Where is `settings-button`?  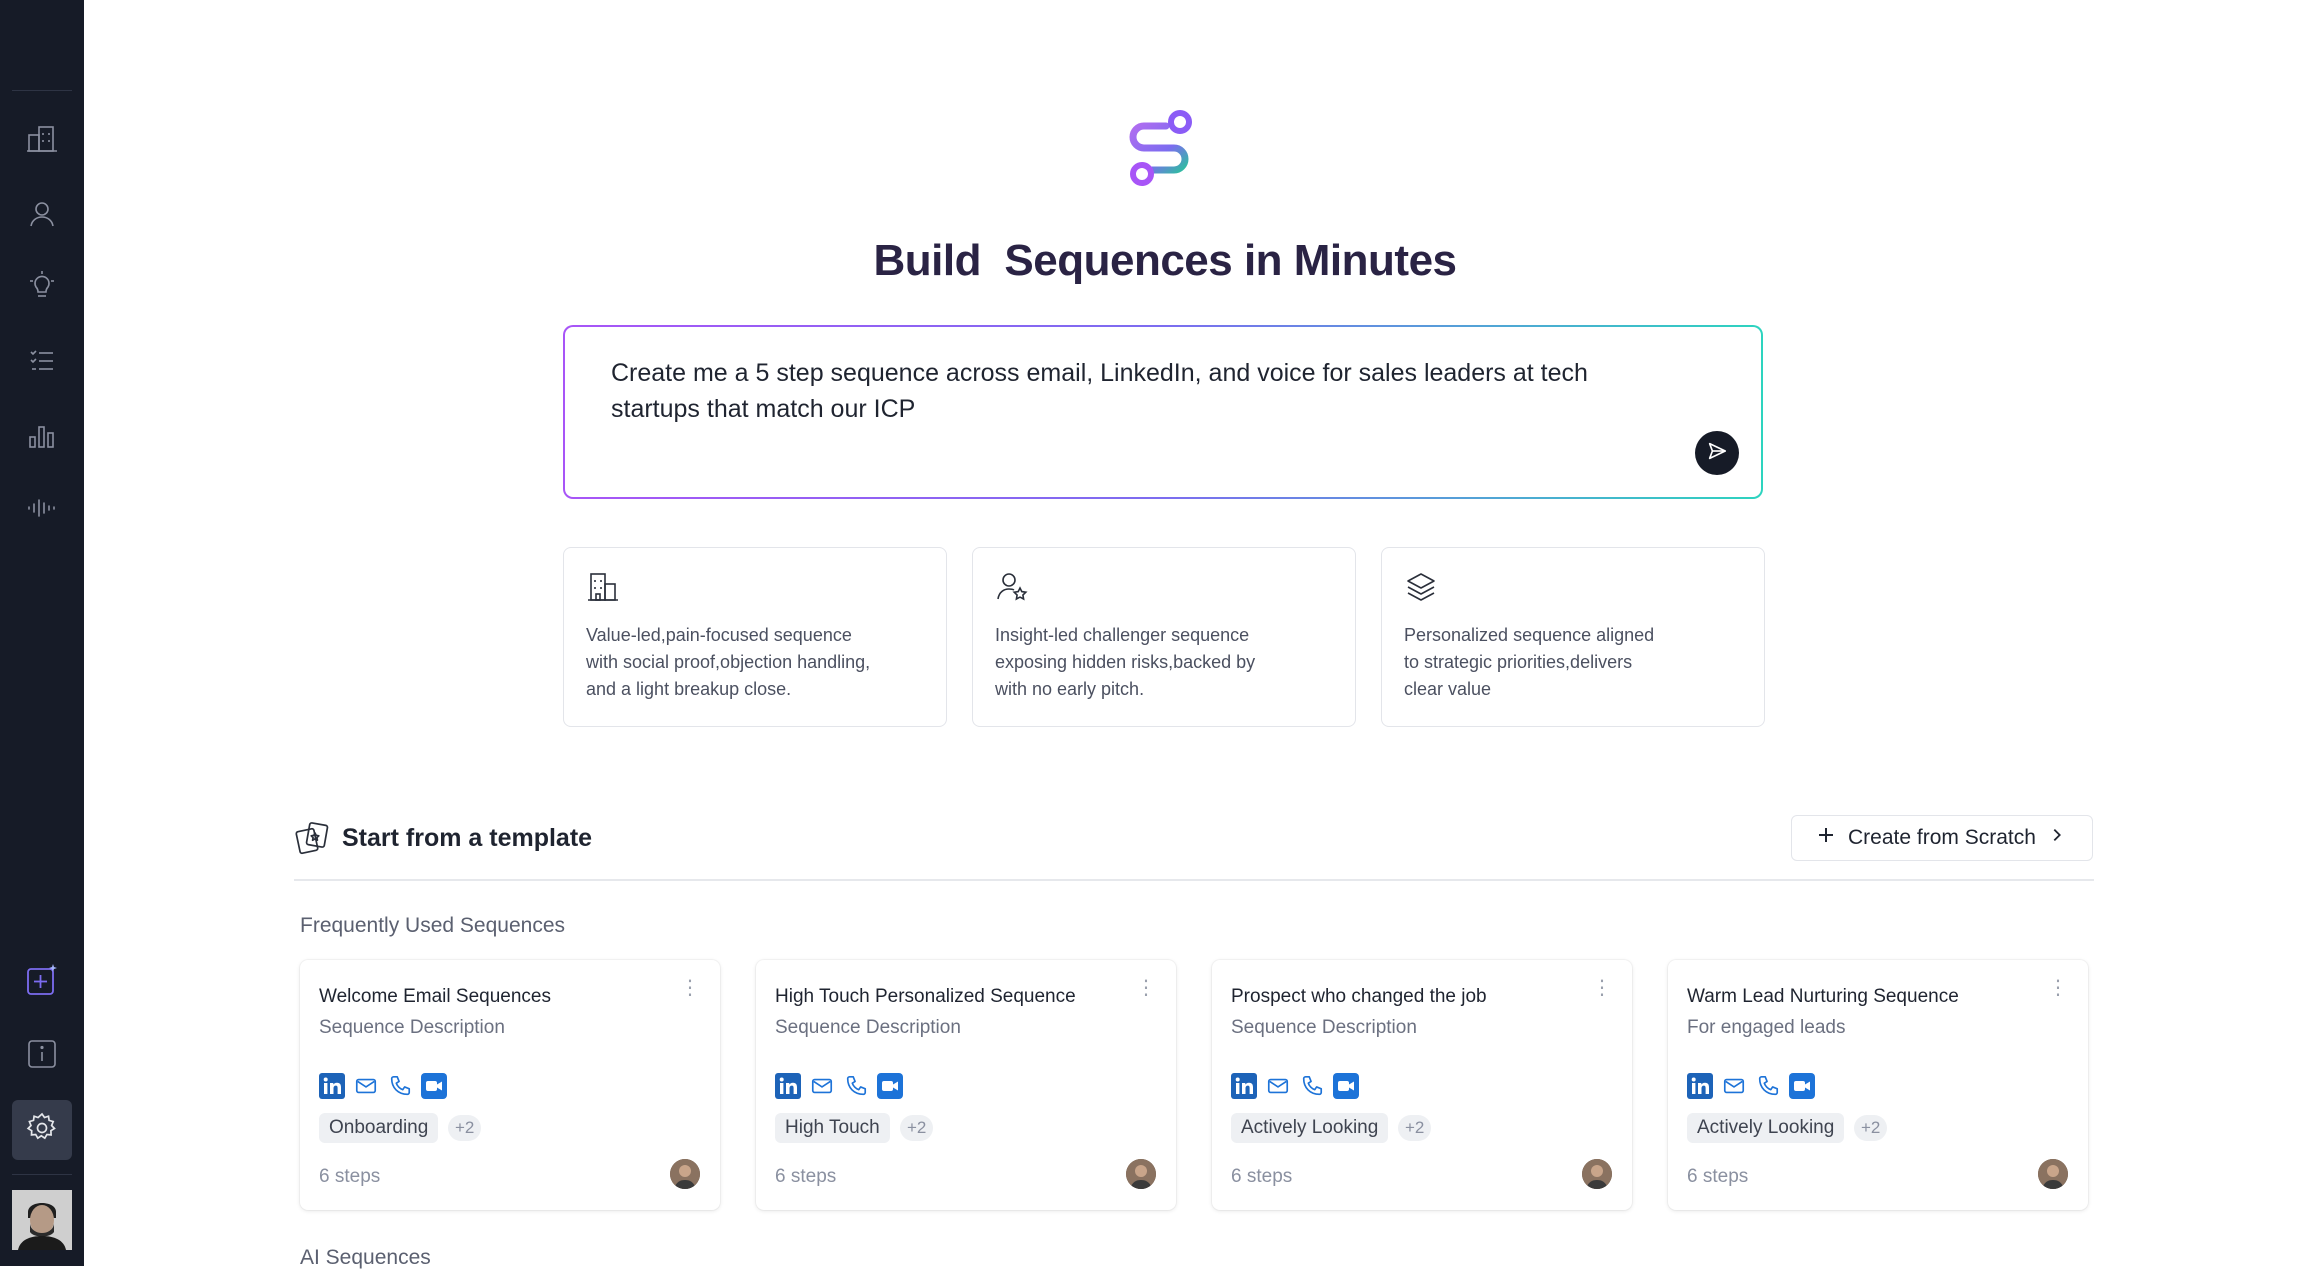
settings-button is located at coordinates (42, 1130).